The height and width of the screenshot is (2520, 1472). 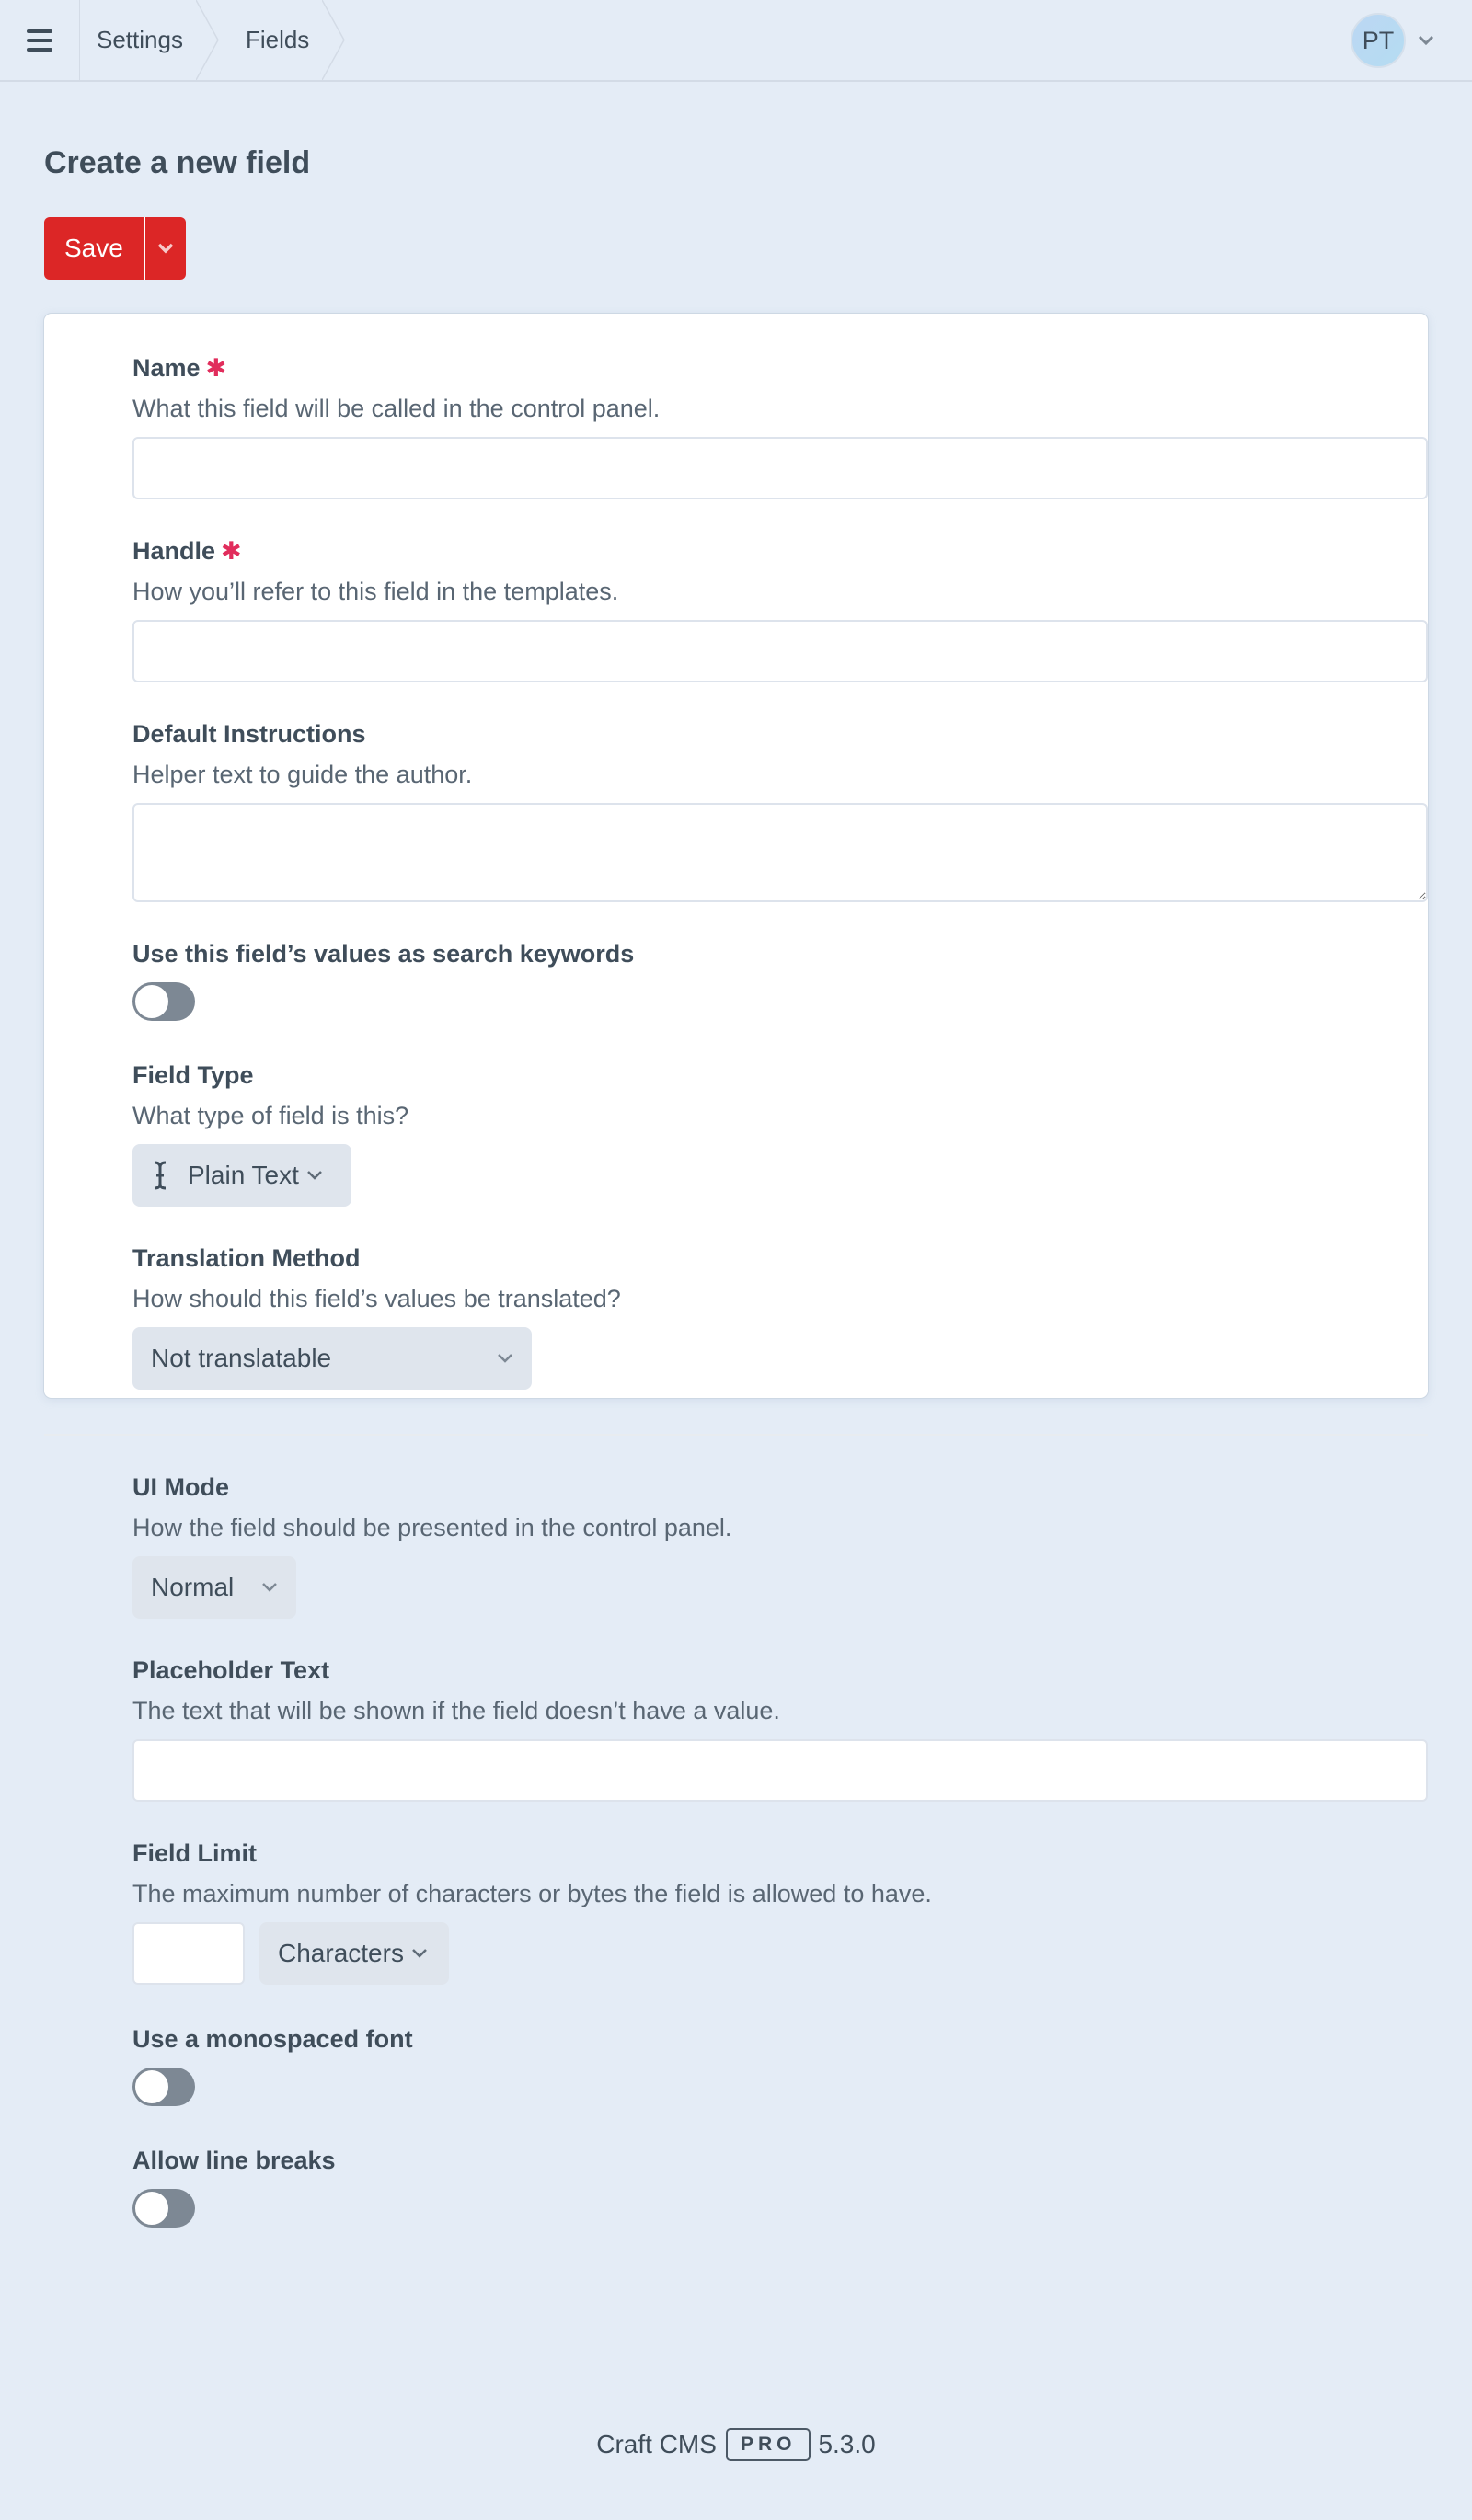 What do you see at coordinates (177, 162) in the screenshot?
I see `page-title: Create a new field` at bounding box center [177, 162].